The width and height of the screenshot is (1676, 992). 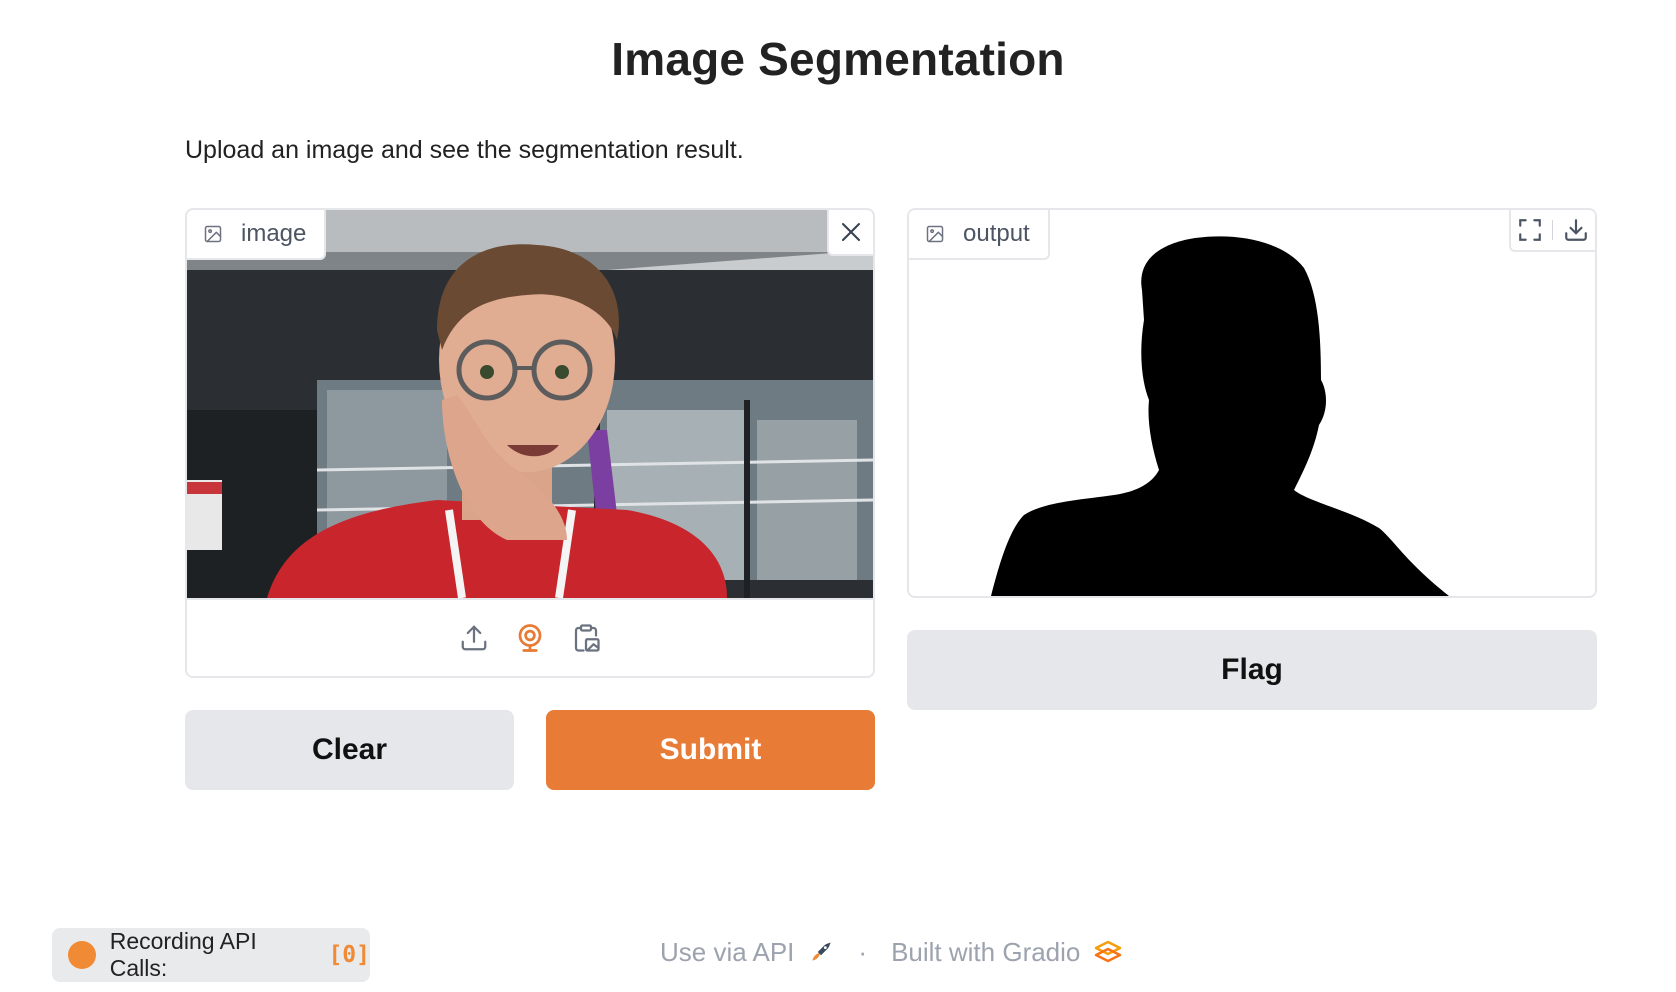 What do you see at coordinates (996, 233) in the screenshot?
I see `output-label-text: output` at bounding box center [996, 233].